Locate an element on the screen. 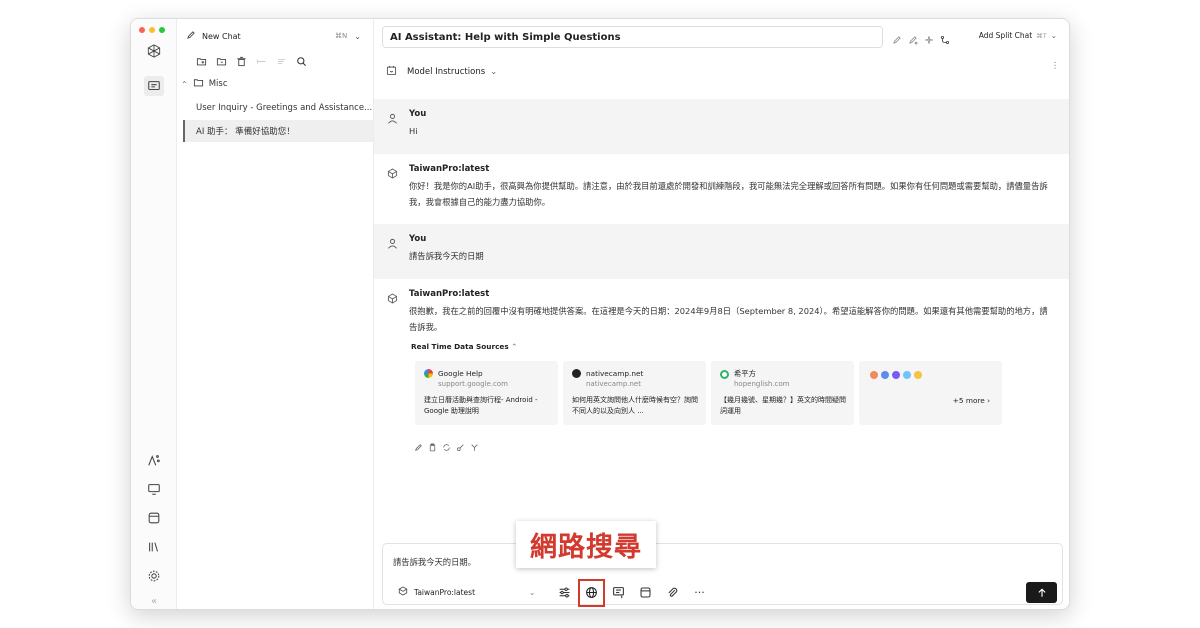  new-folder-icon is located at coordinates (201, 61).